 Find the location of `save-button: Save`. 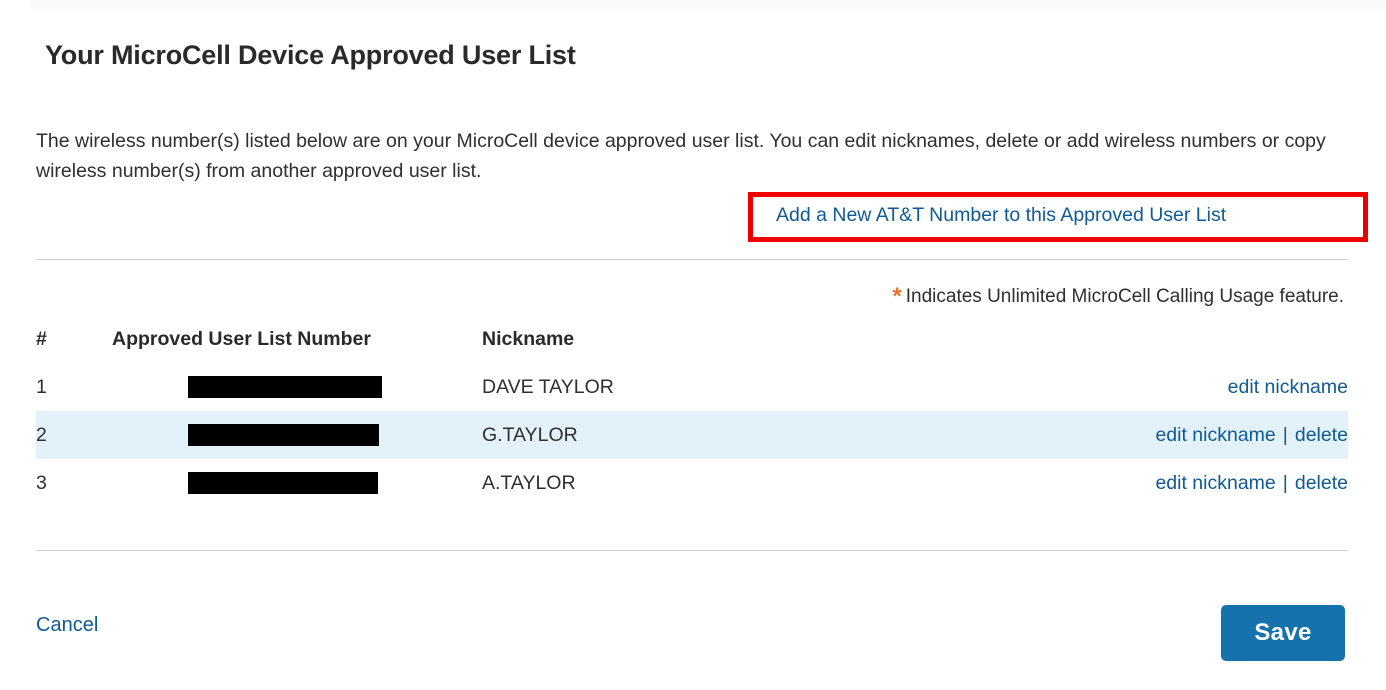

save-button: Save is located at coordinates (1283, 633).